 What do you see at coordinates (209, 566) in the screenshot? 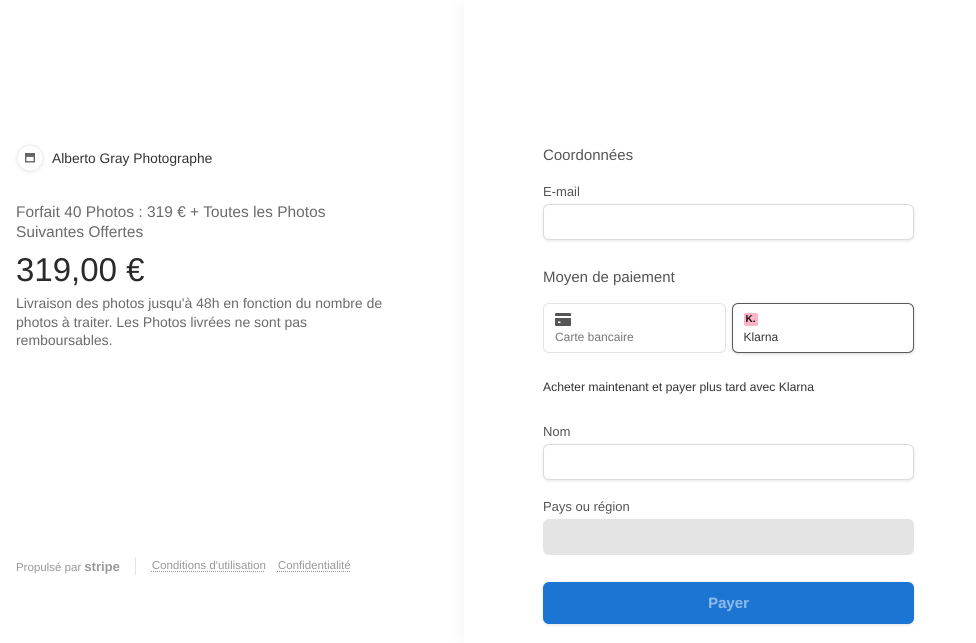
I see `footer-link: Conditions d'utilisation` at bounding box center [209, 566].